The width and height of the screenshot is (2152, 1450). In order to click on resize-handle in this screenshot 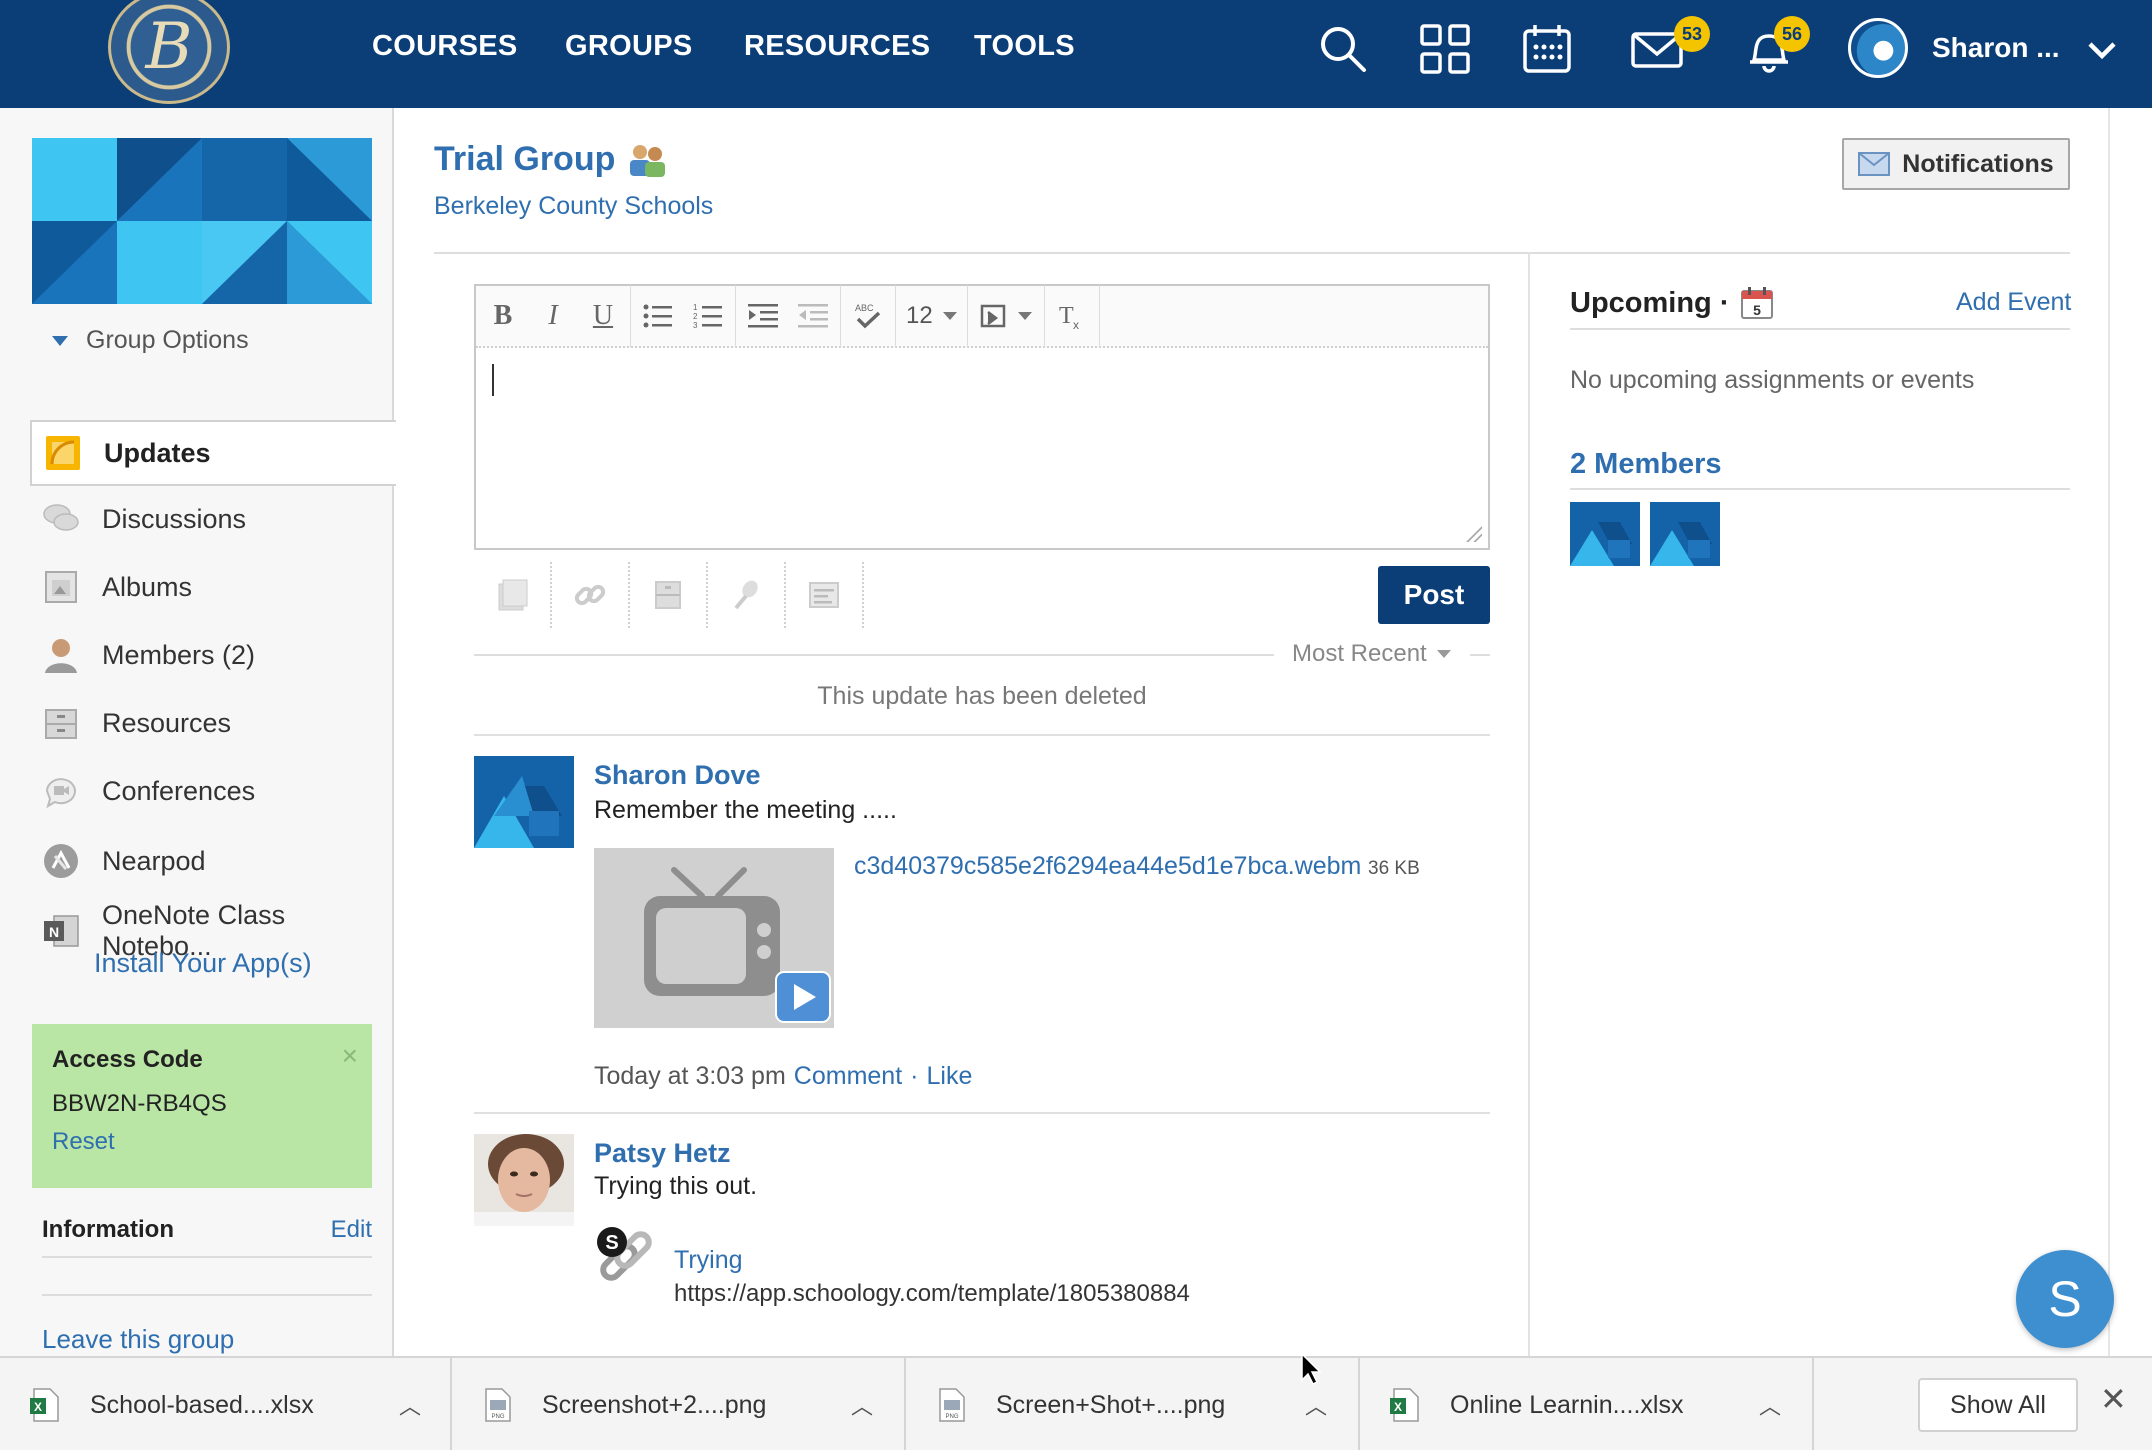, I will do `click(1473, 533)`.